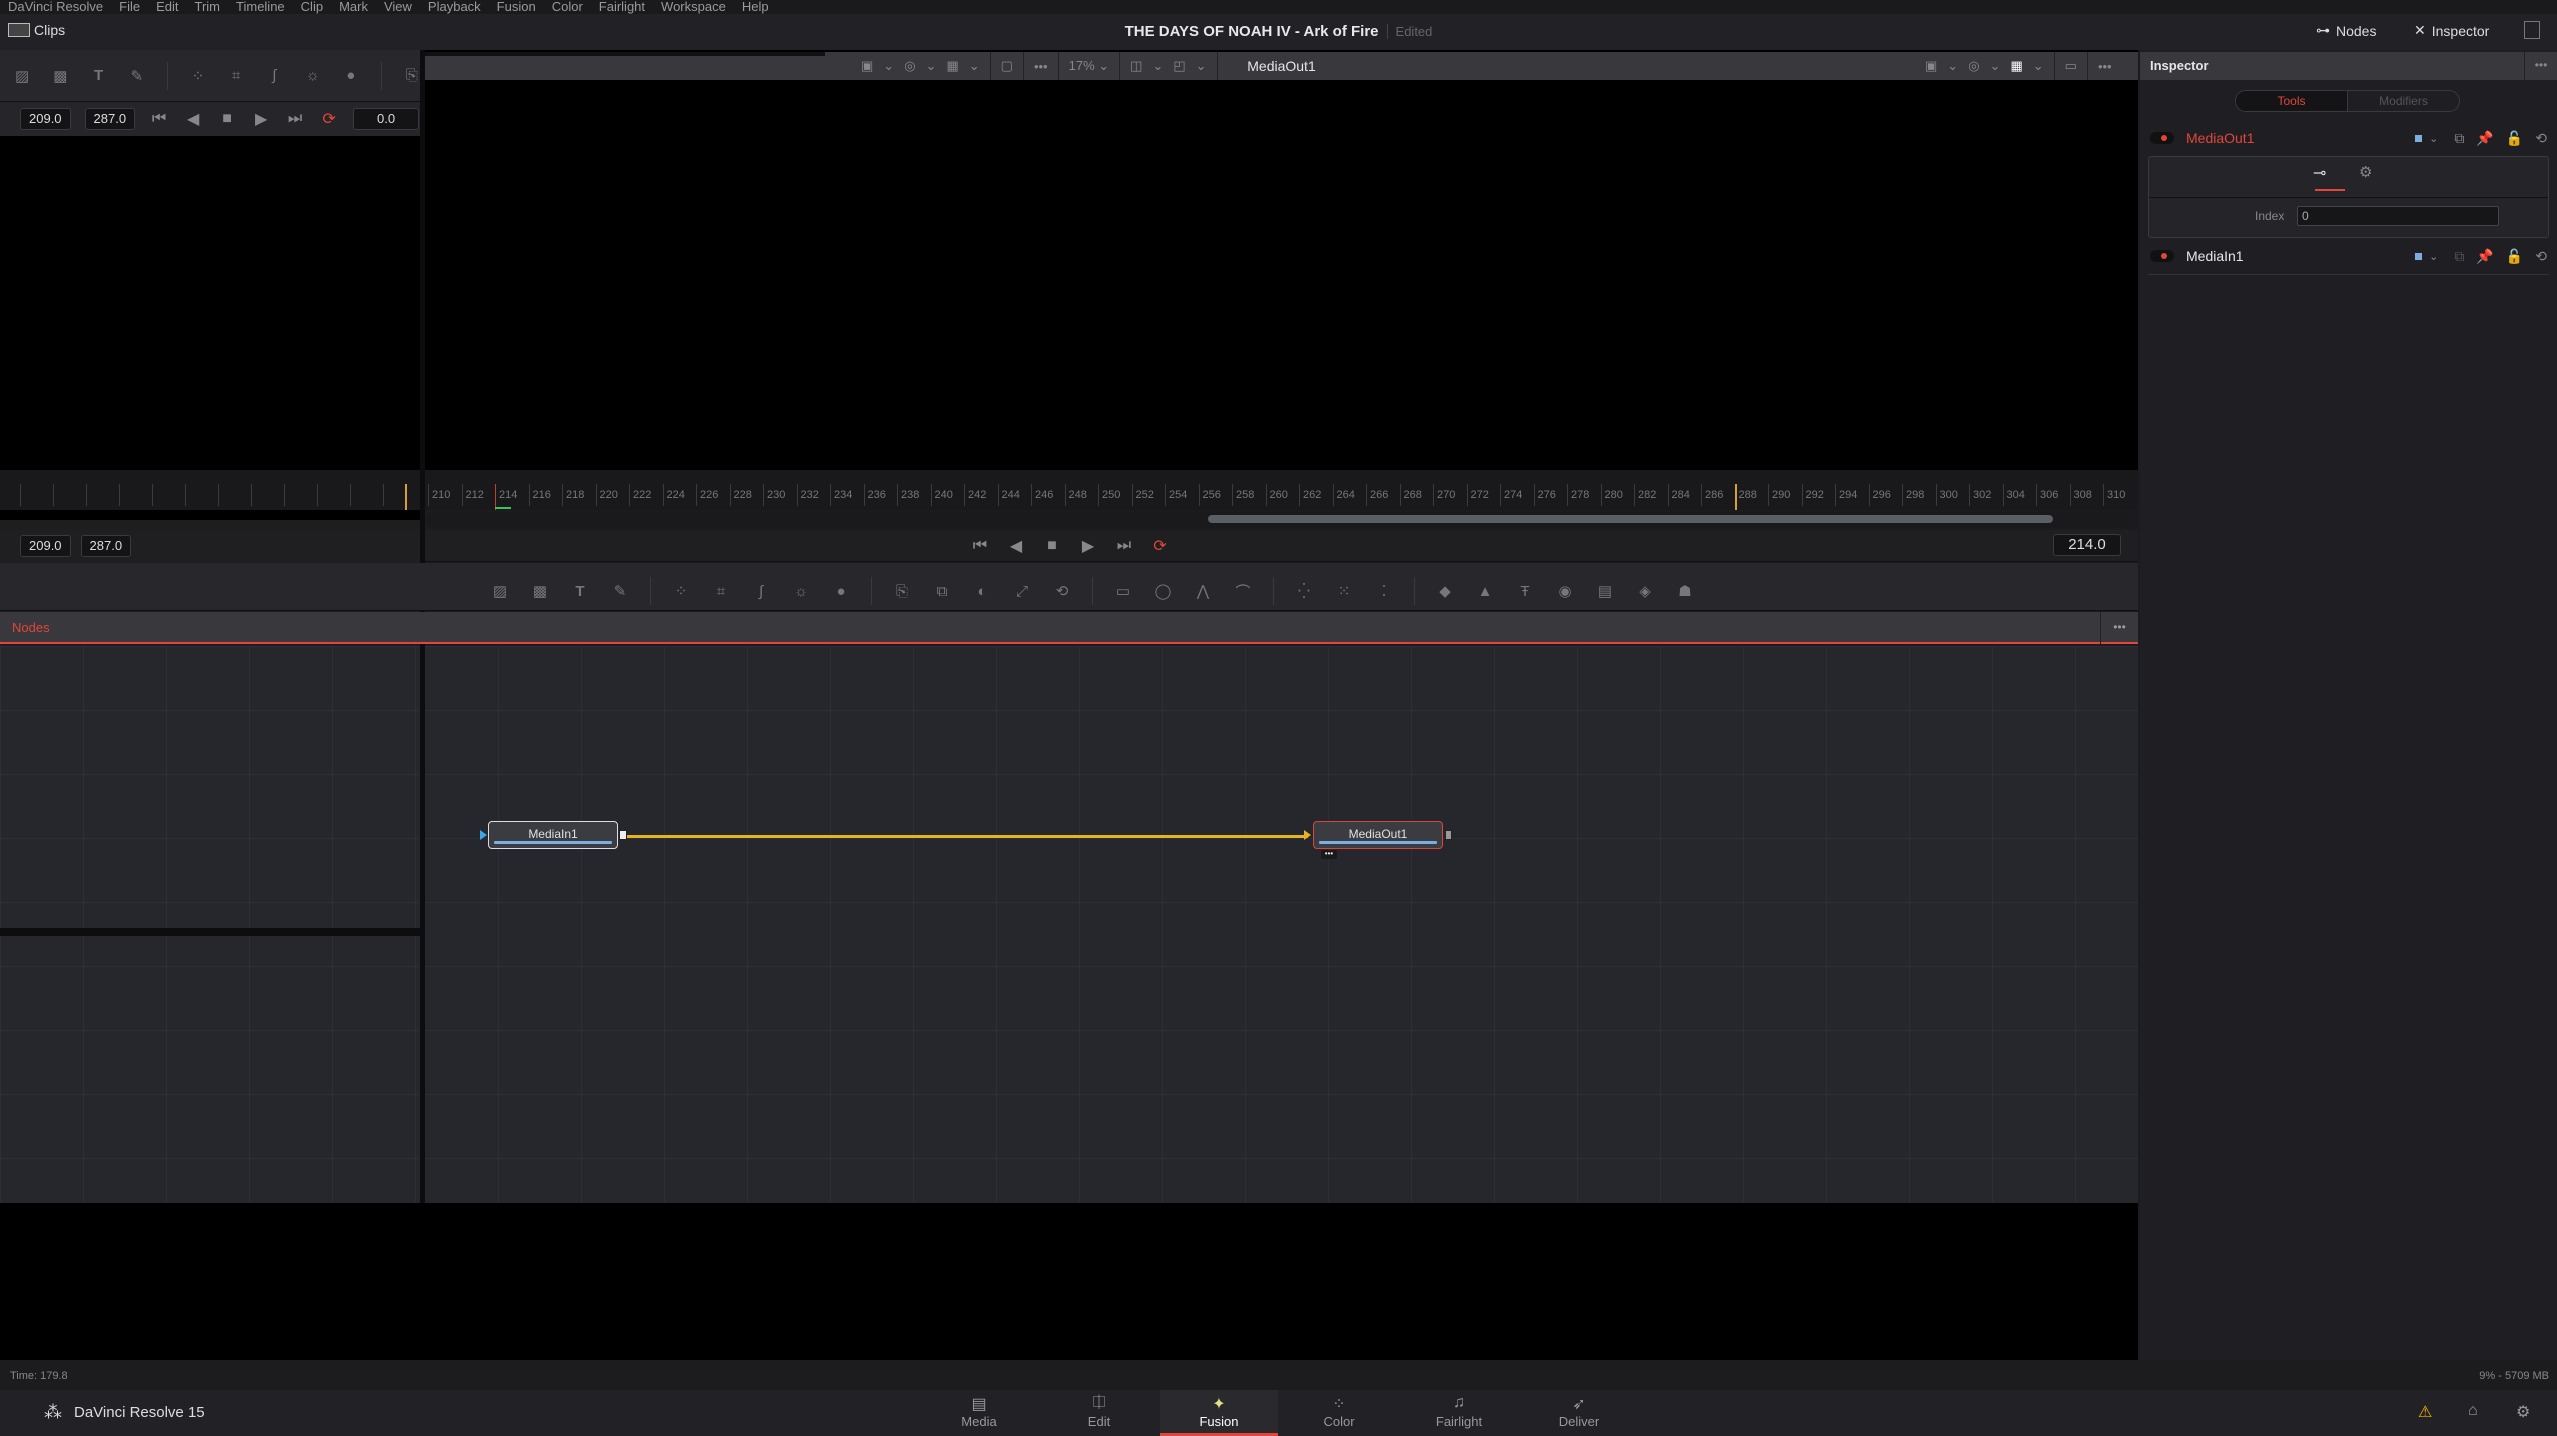 The height and width of the screenshot is (1436, 2557). What do you see at coordinates (353, 7) in the screenshot?
I see `menu-mark: Mark` at bounding box center [353, 7].